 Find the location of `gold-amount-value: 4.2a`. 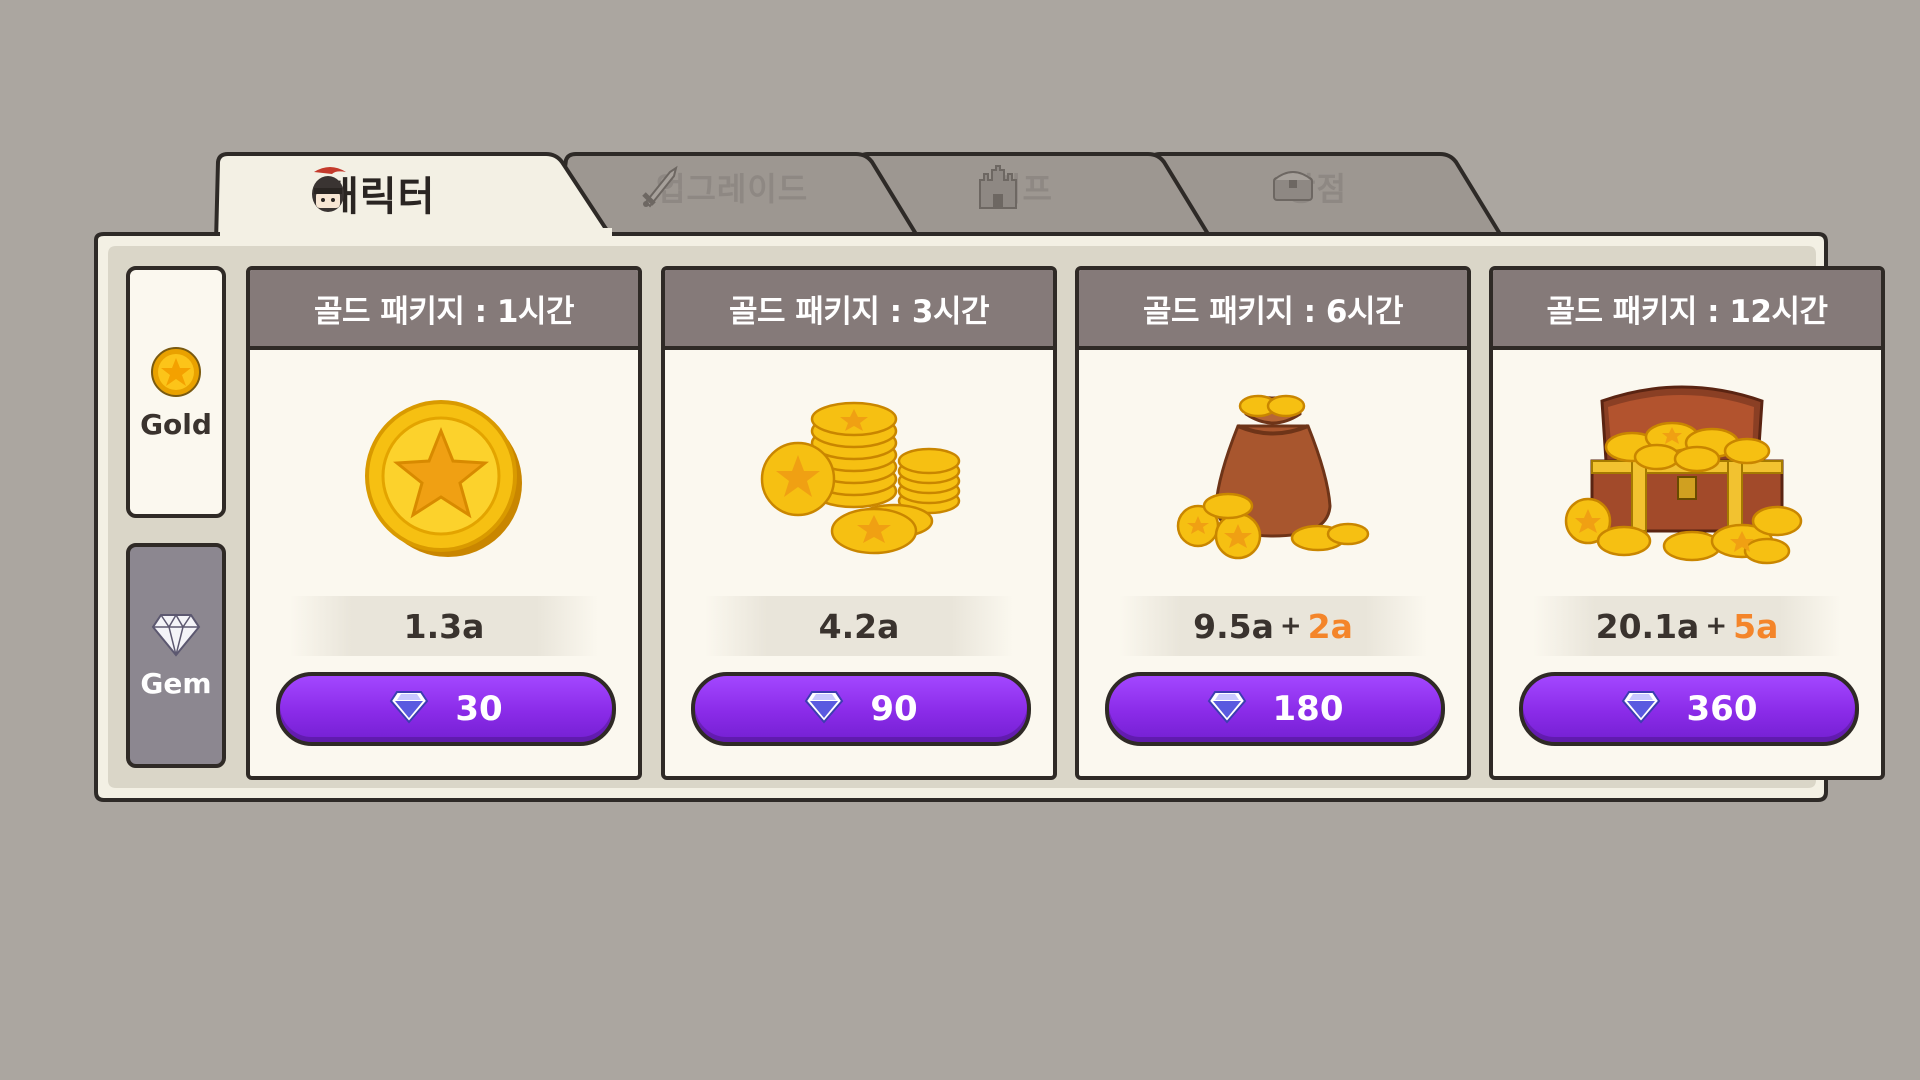

gold-amount-value: 4.2a is located at coordinates (859, 626).